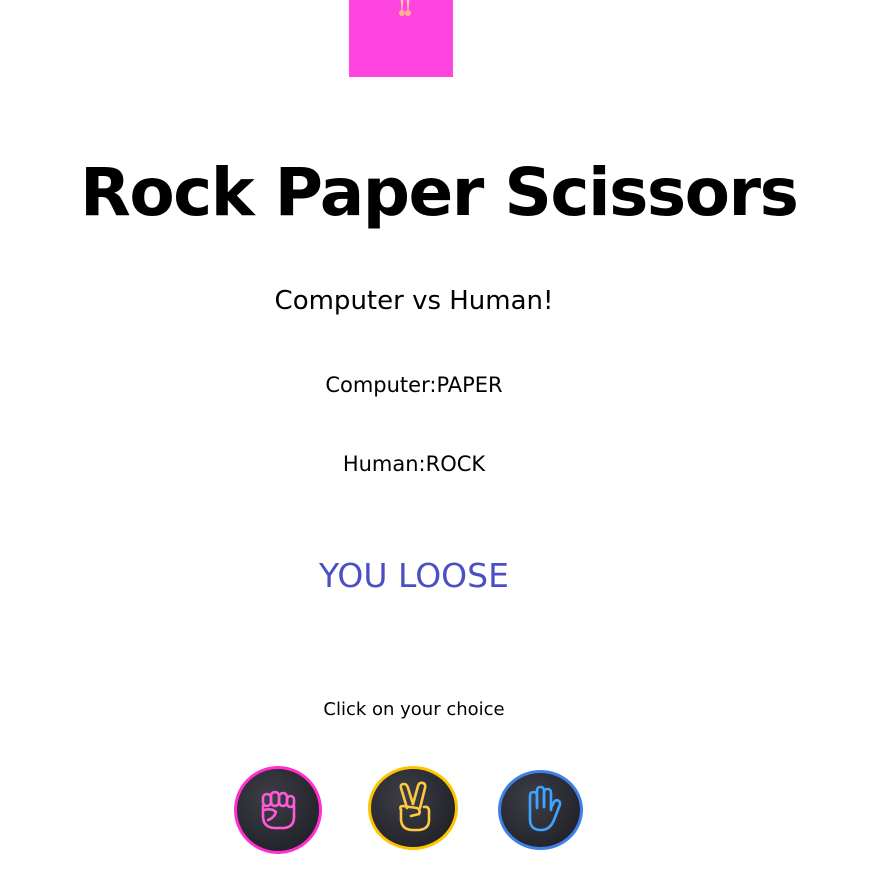 This screenshot has width=872, height=872. What do you see at coordinates (405, 8) in the screenshot?
I see `hand-figure-icon` at bounding box center [405, 8].